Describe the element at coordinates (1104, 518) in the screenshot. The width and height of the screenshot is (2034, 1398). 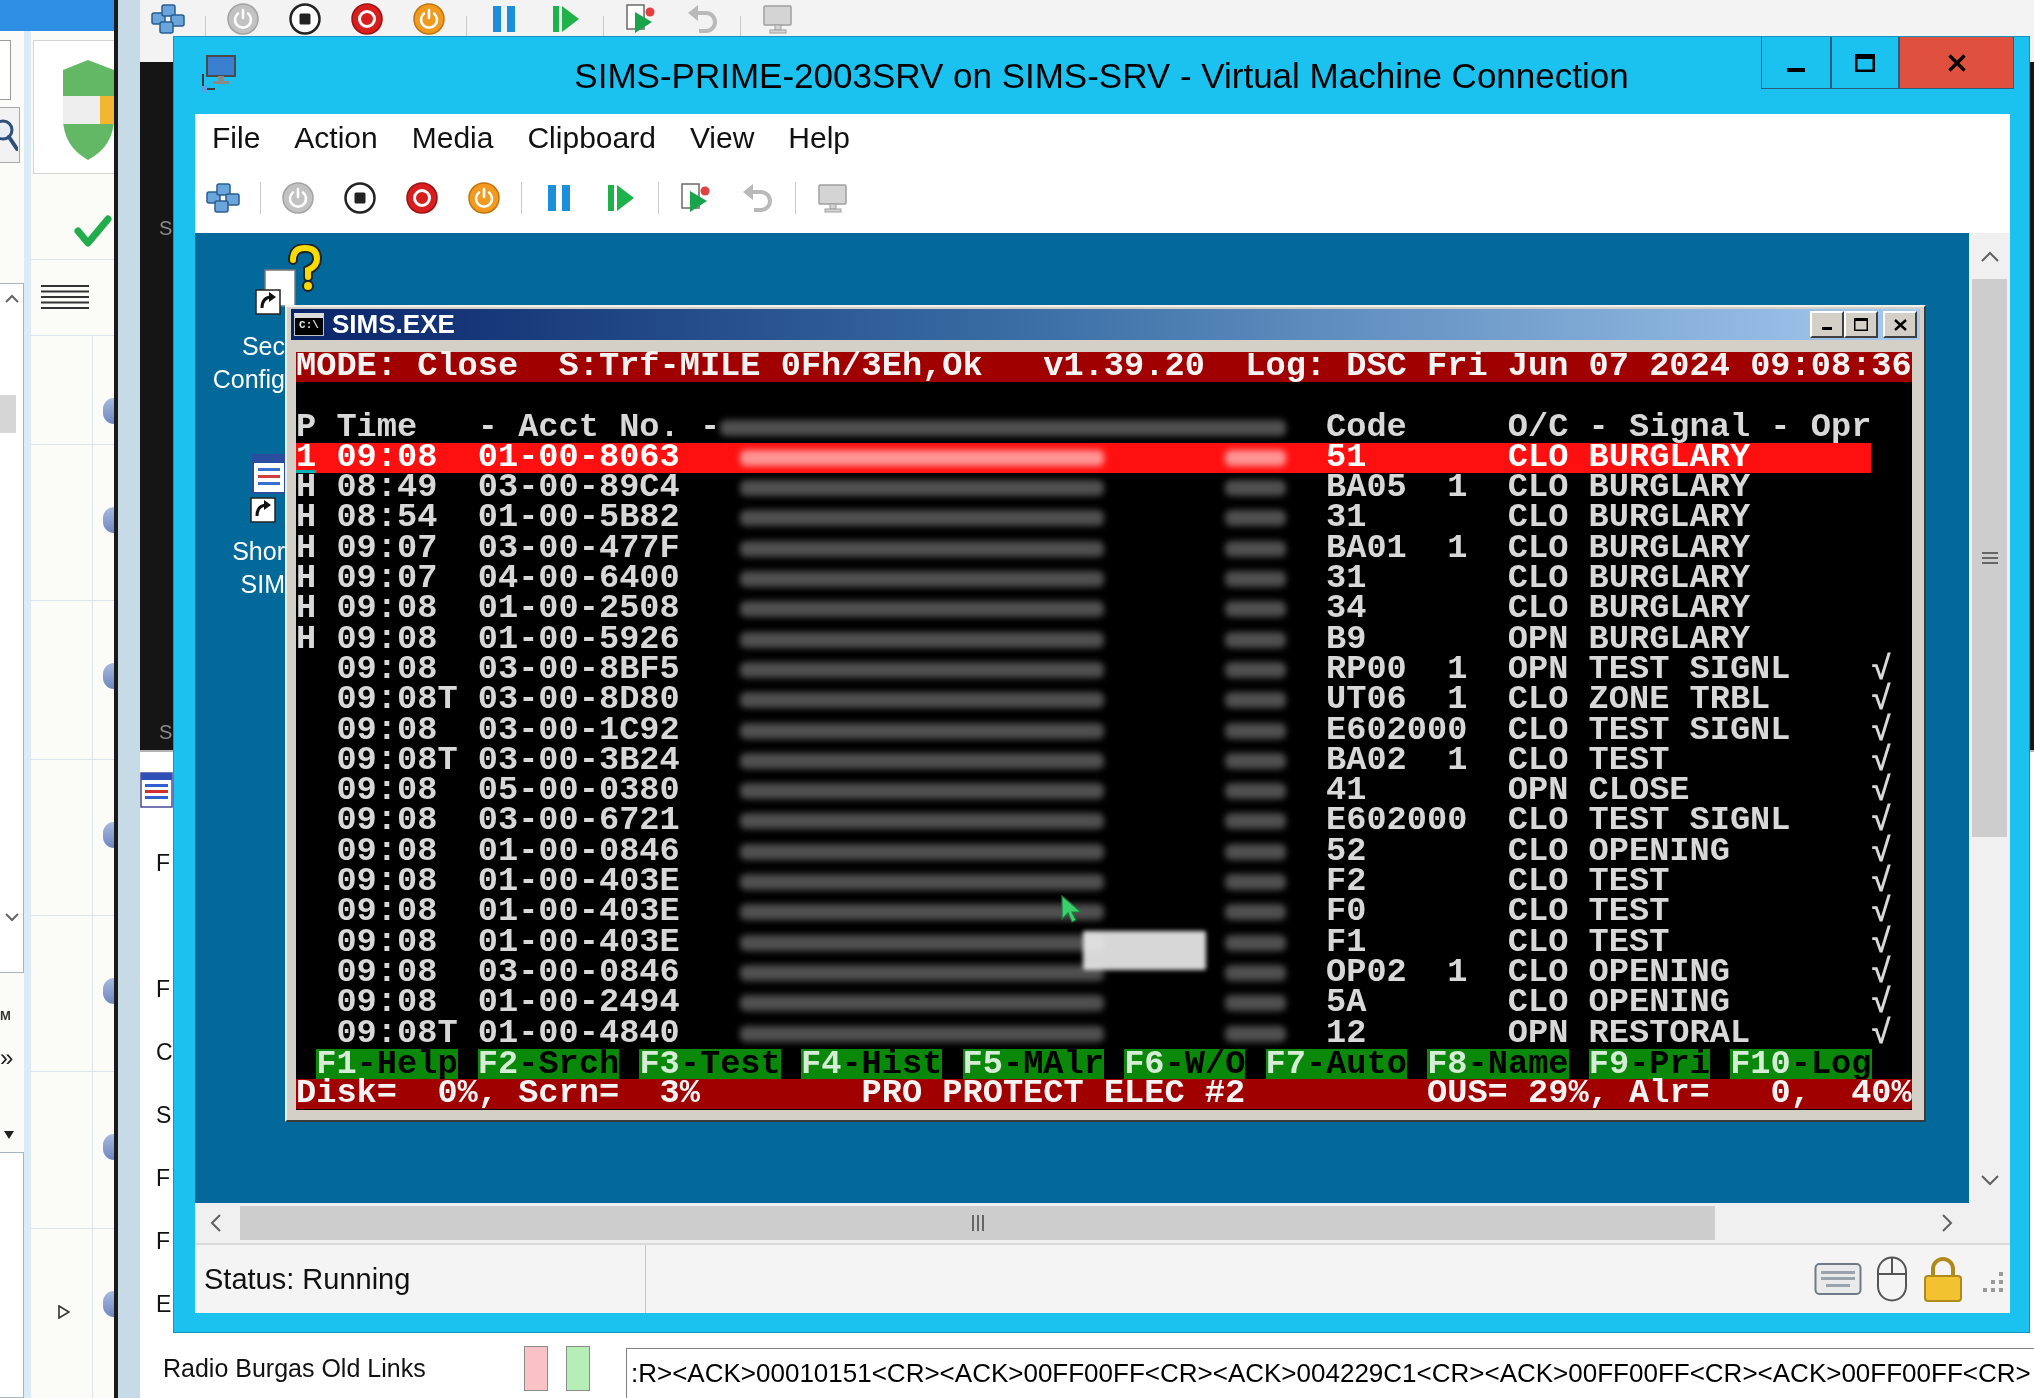
I see `alarm-row: H 08:54 01-00-5B82 31 CLO BURGLARY` at that location.